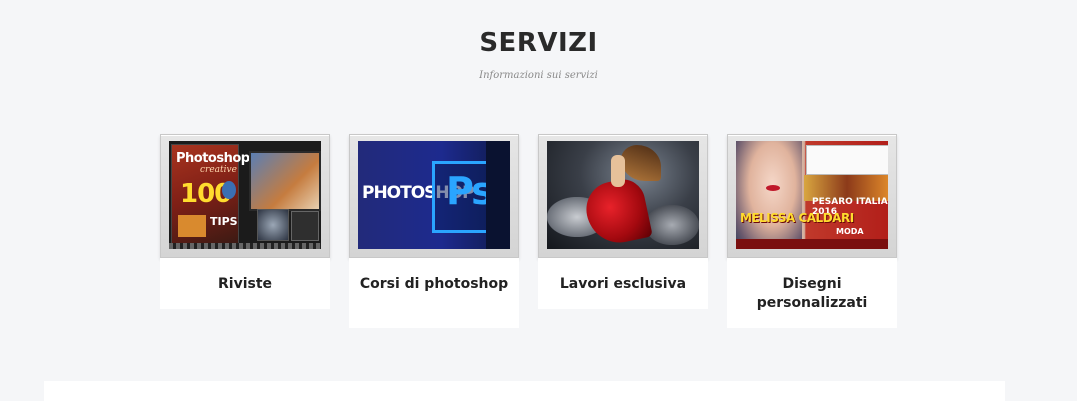 The width and height of the screenshot is (1077, 401). I want to click on next-section-panel, so click(524, 391).